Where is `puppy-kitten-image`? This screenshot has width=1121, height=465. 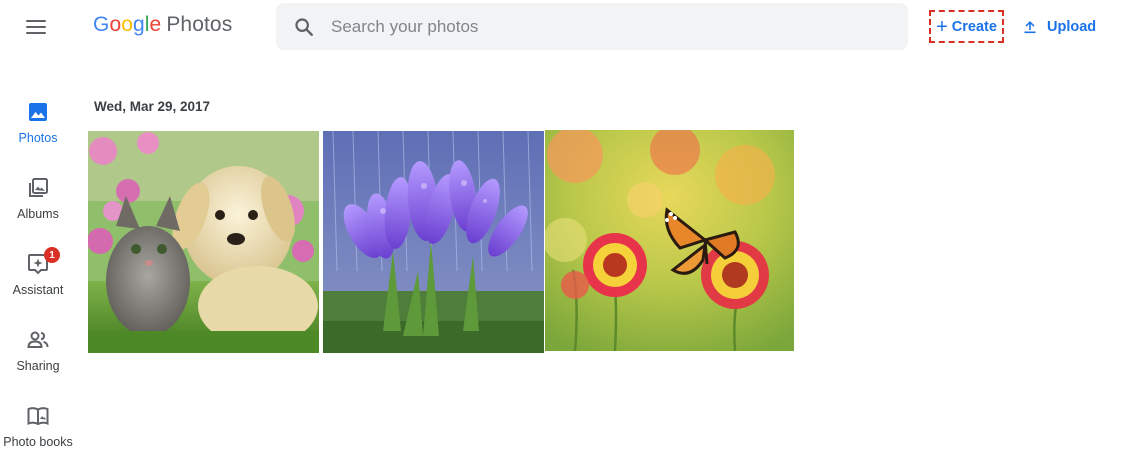
puppy-kitten-image is located at coordinates (203, 242).